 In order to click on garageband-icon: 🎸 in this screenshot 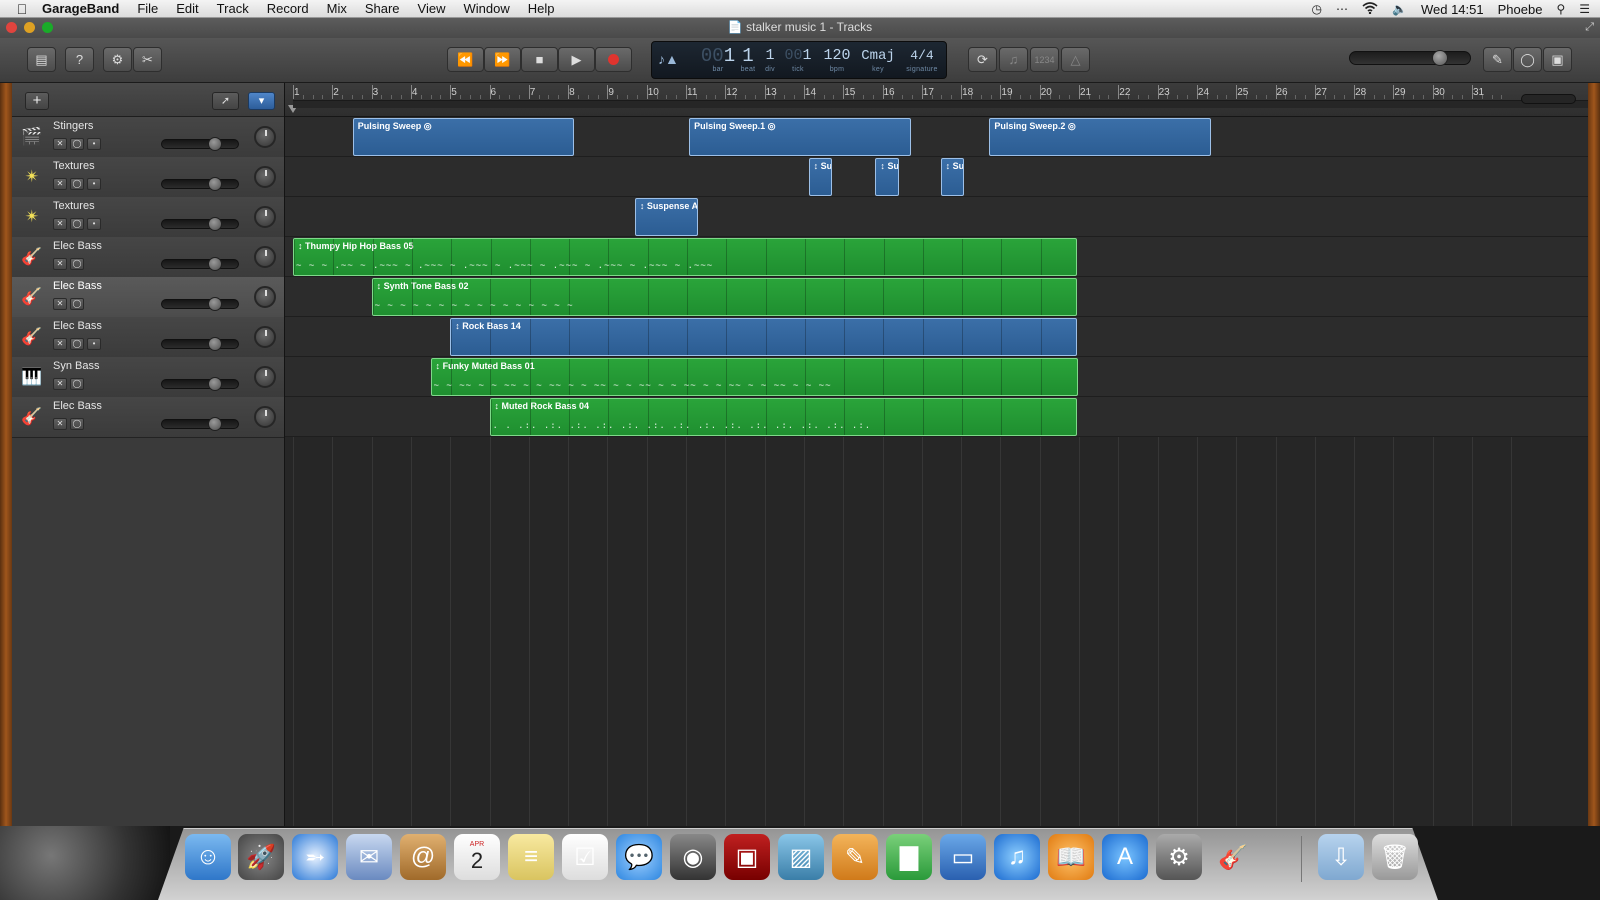, I will do `click(1233, 857)`.